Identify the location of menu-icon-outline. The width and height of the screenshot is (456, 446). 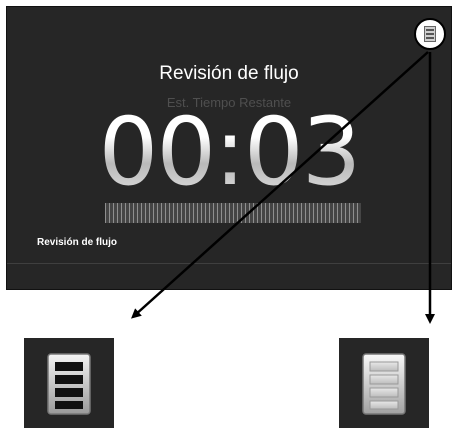
(69, 384).